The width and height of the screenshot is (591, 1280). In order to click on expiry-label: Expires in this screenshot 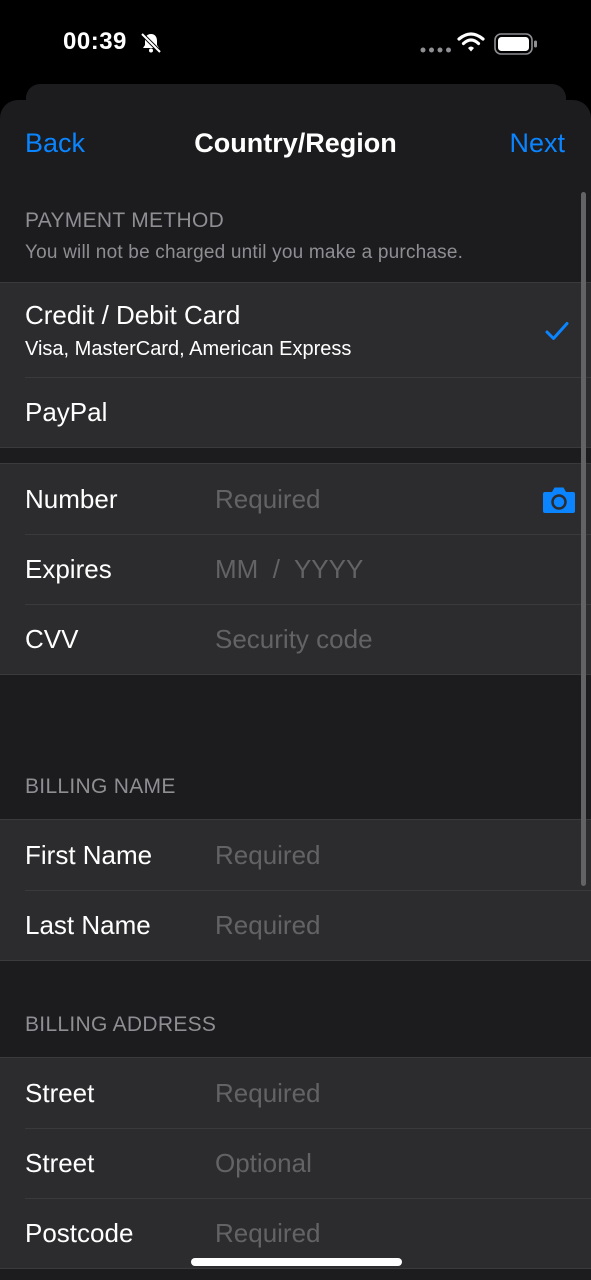, I will do `click(68, 569)`.